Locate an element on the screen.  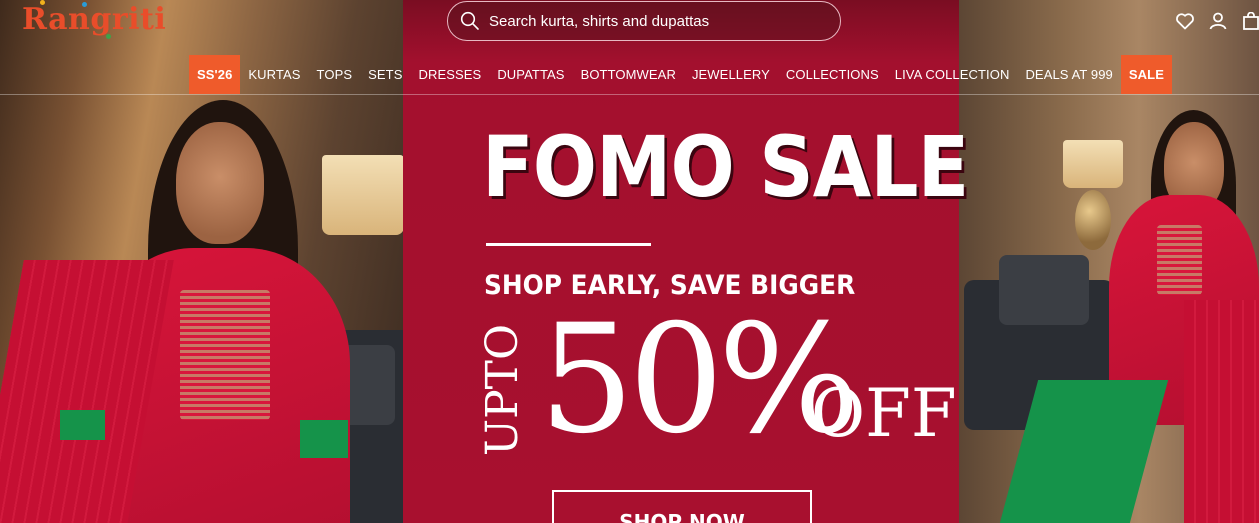
nav-item-jewellery: JEWELLERY is located at coordinates (731, 74).